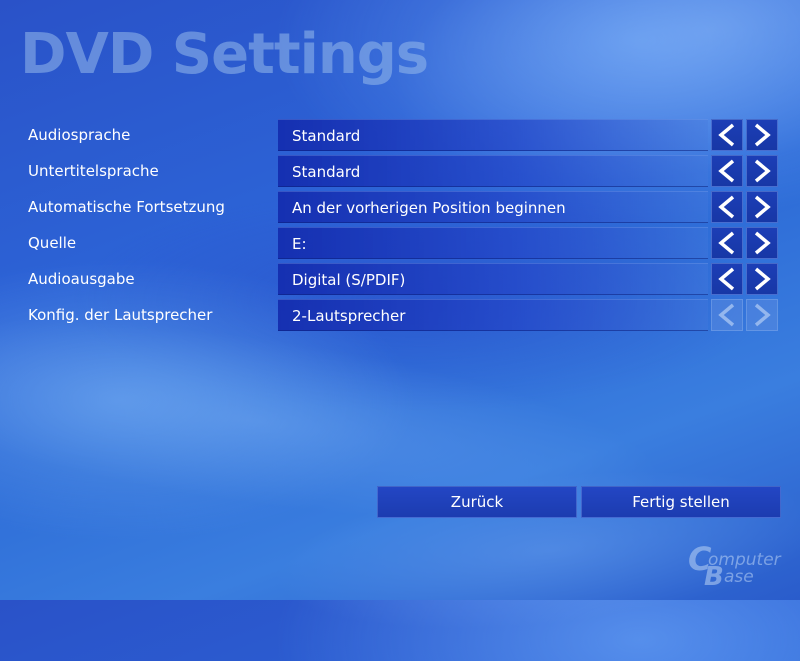 Image resolution: width=800 pixels, height=661 pixels. I want to click on setting-label: Audiosprache, so click(79, 135).